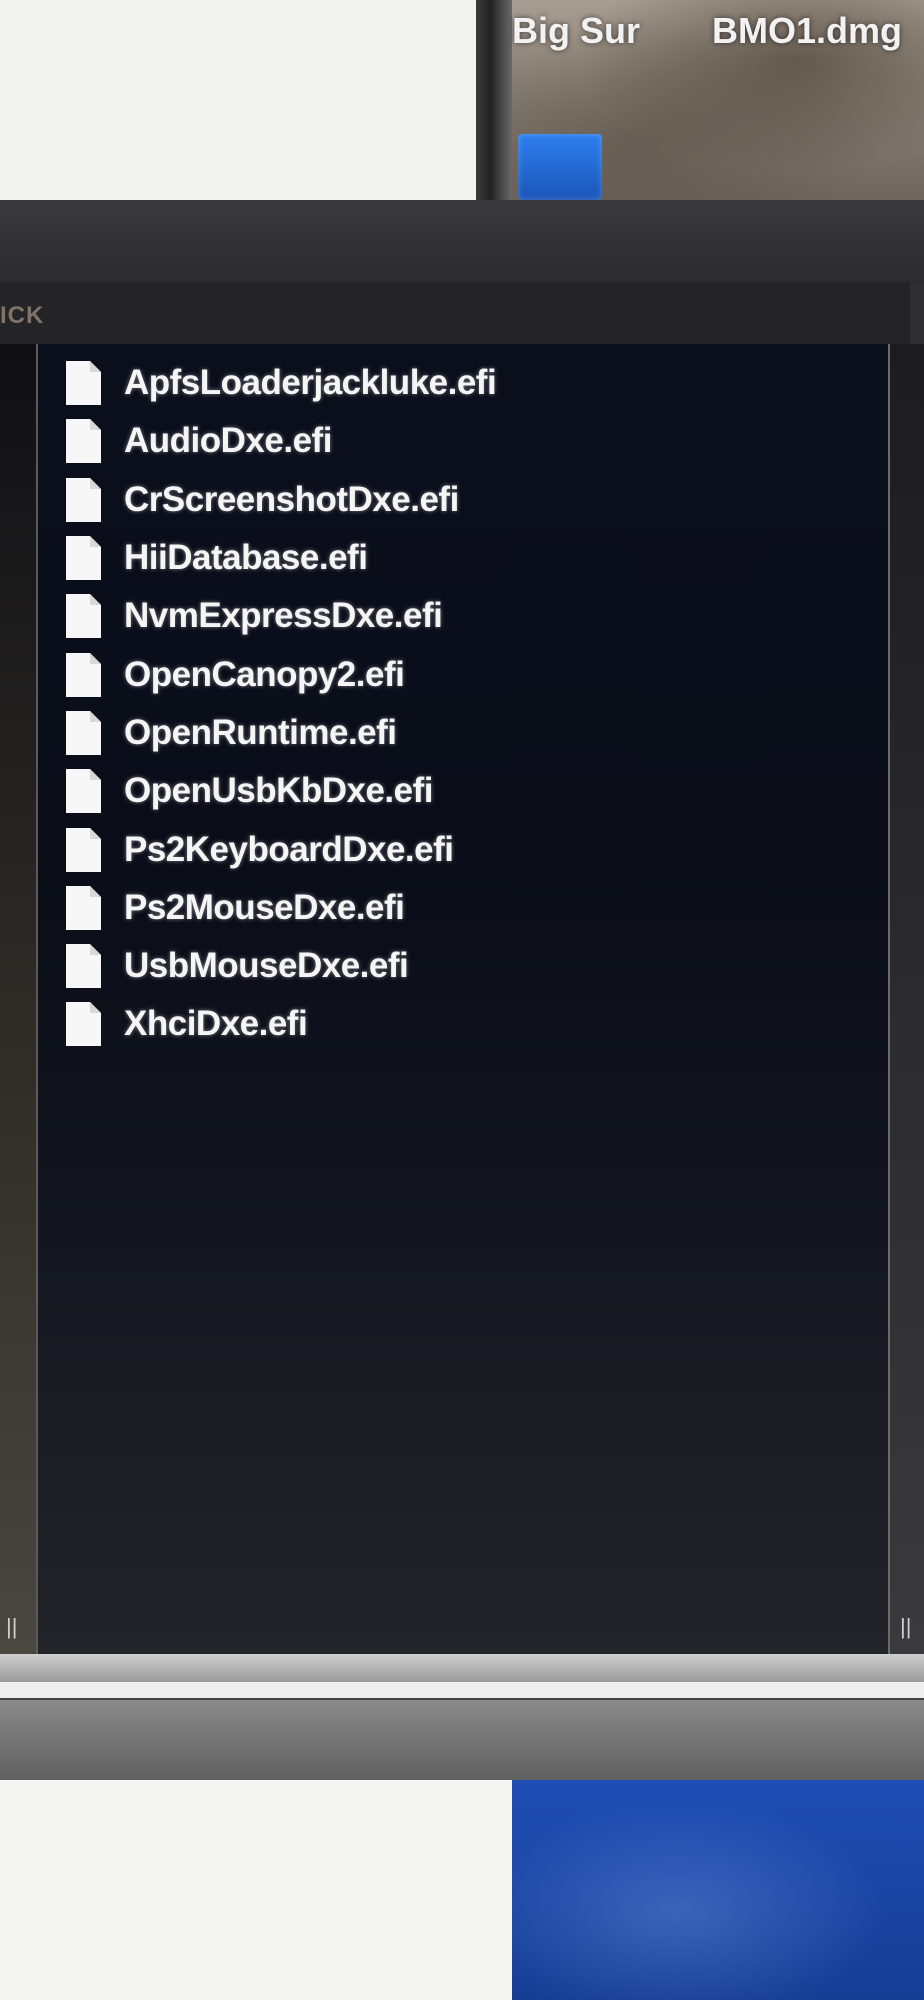  Describe the element at coordinates (462, 1690) in the screenshot. I see `path-bar` at that location.